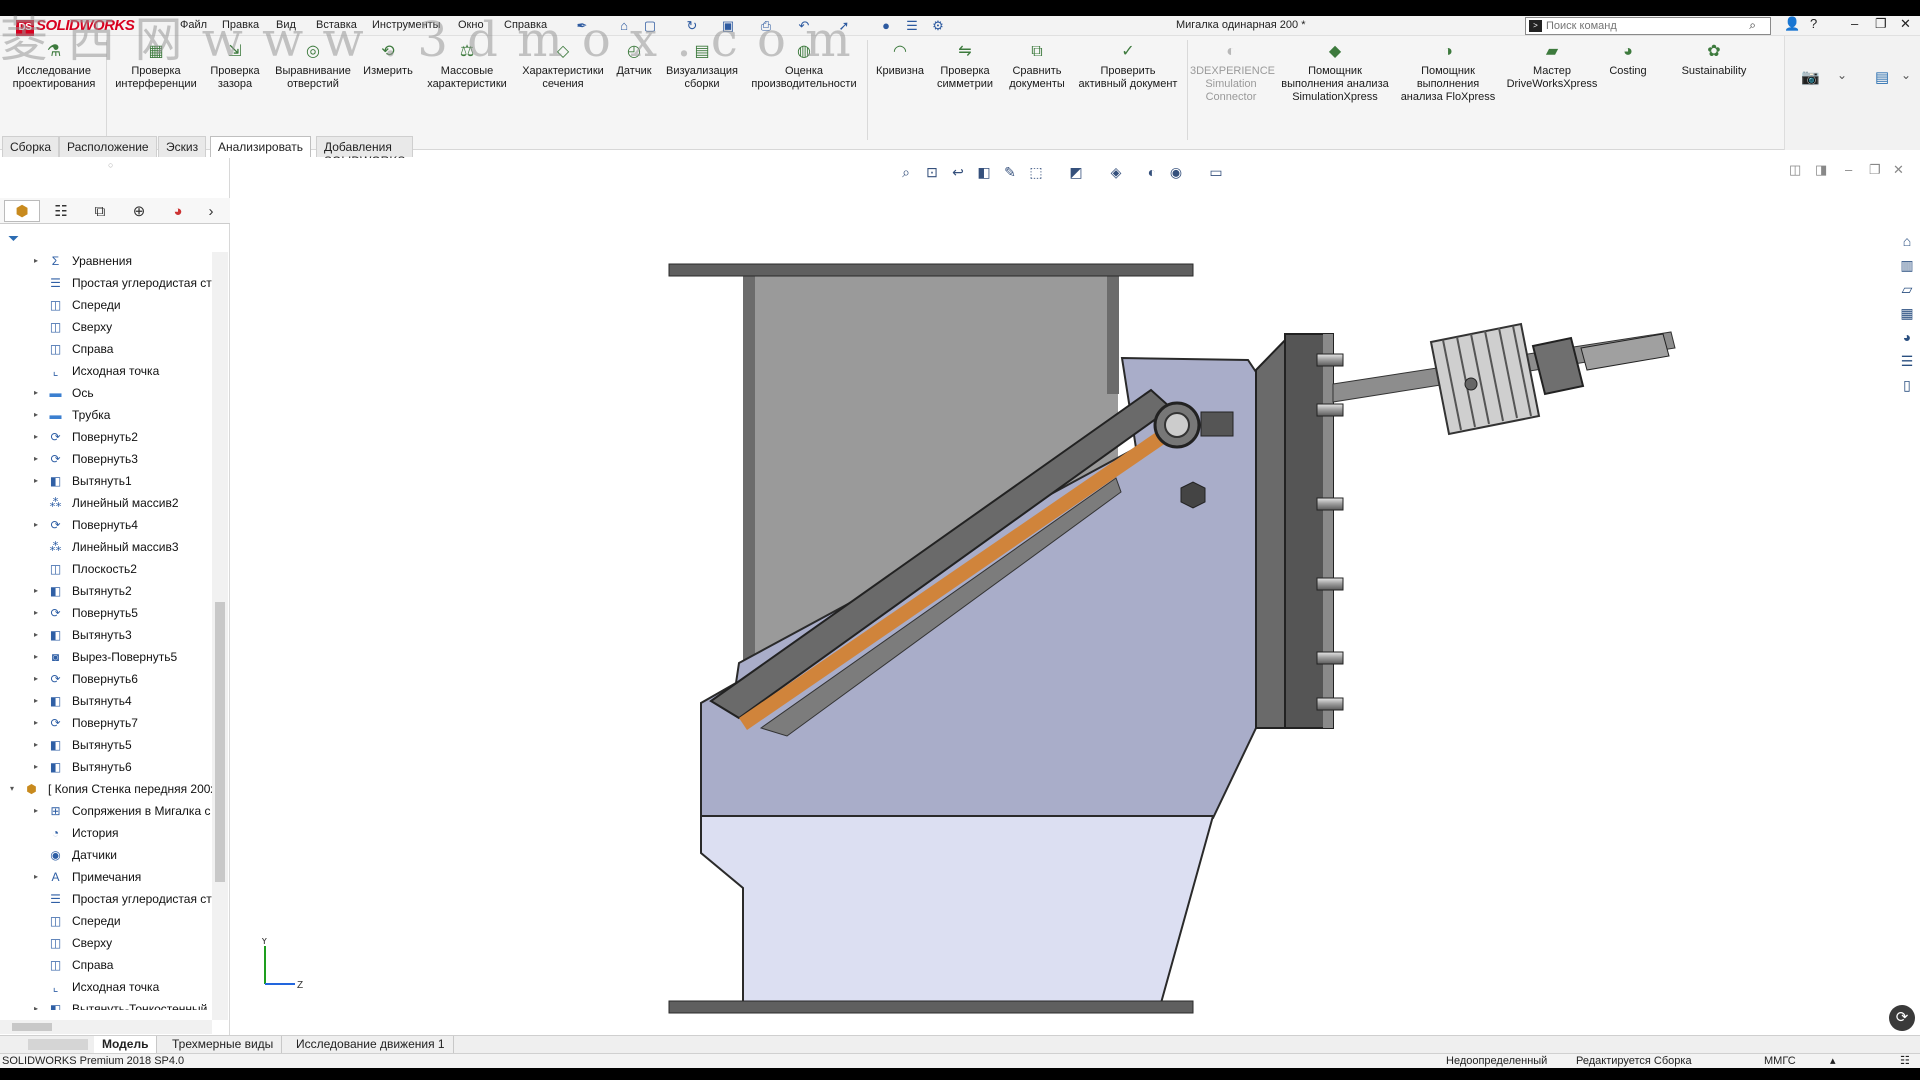 The image size is (1920, 1080). What do you see at coordinates (123, 877) in the screenshot?
I see `tree-item: ▸ A Примечания` at bounding box center [123, 877].